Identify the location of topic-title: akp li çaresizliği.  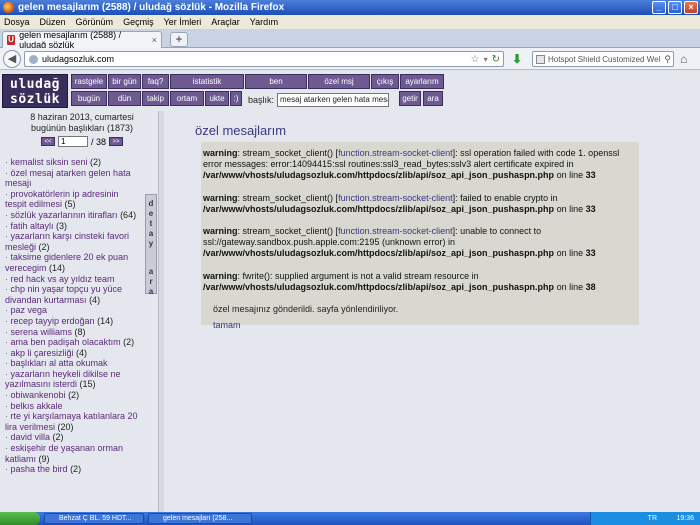
(42, 353).